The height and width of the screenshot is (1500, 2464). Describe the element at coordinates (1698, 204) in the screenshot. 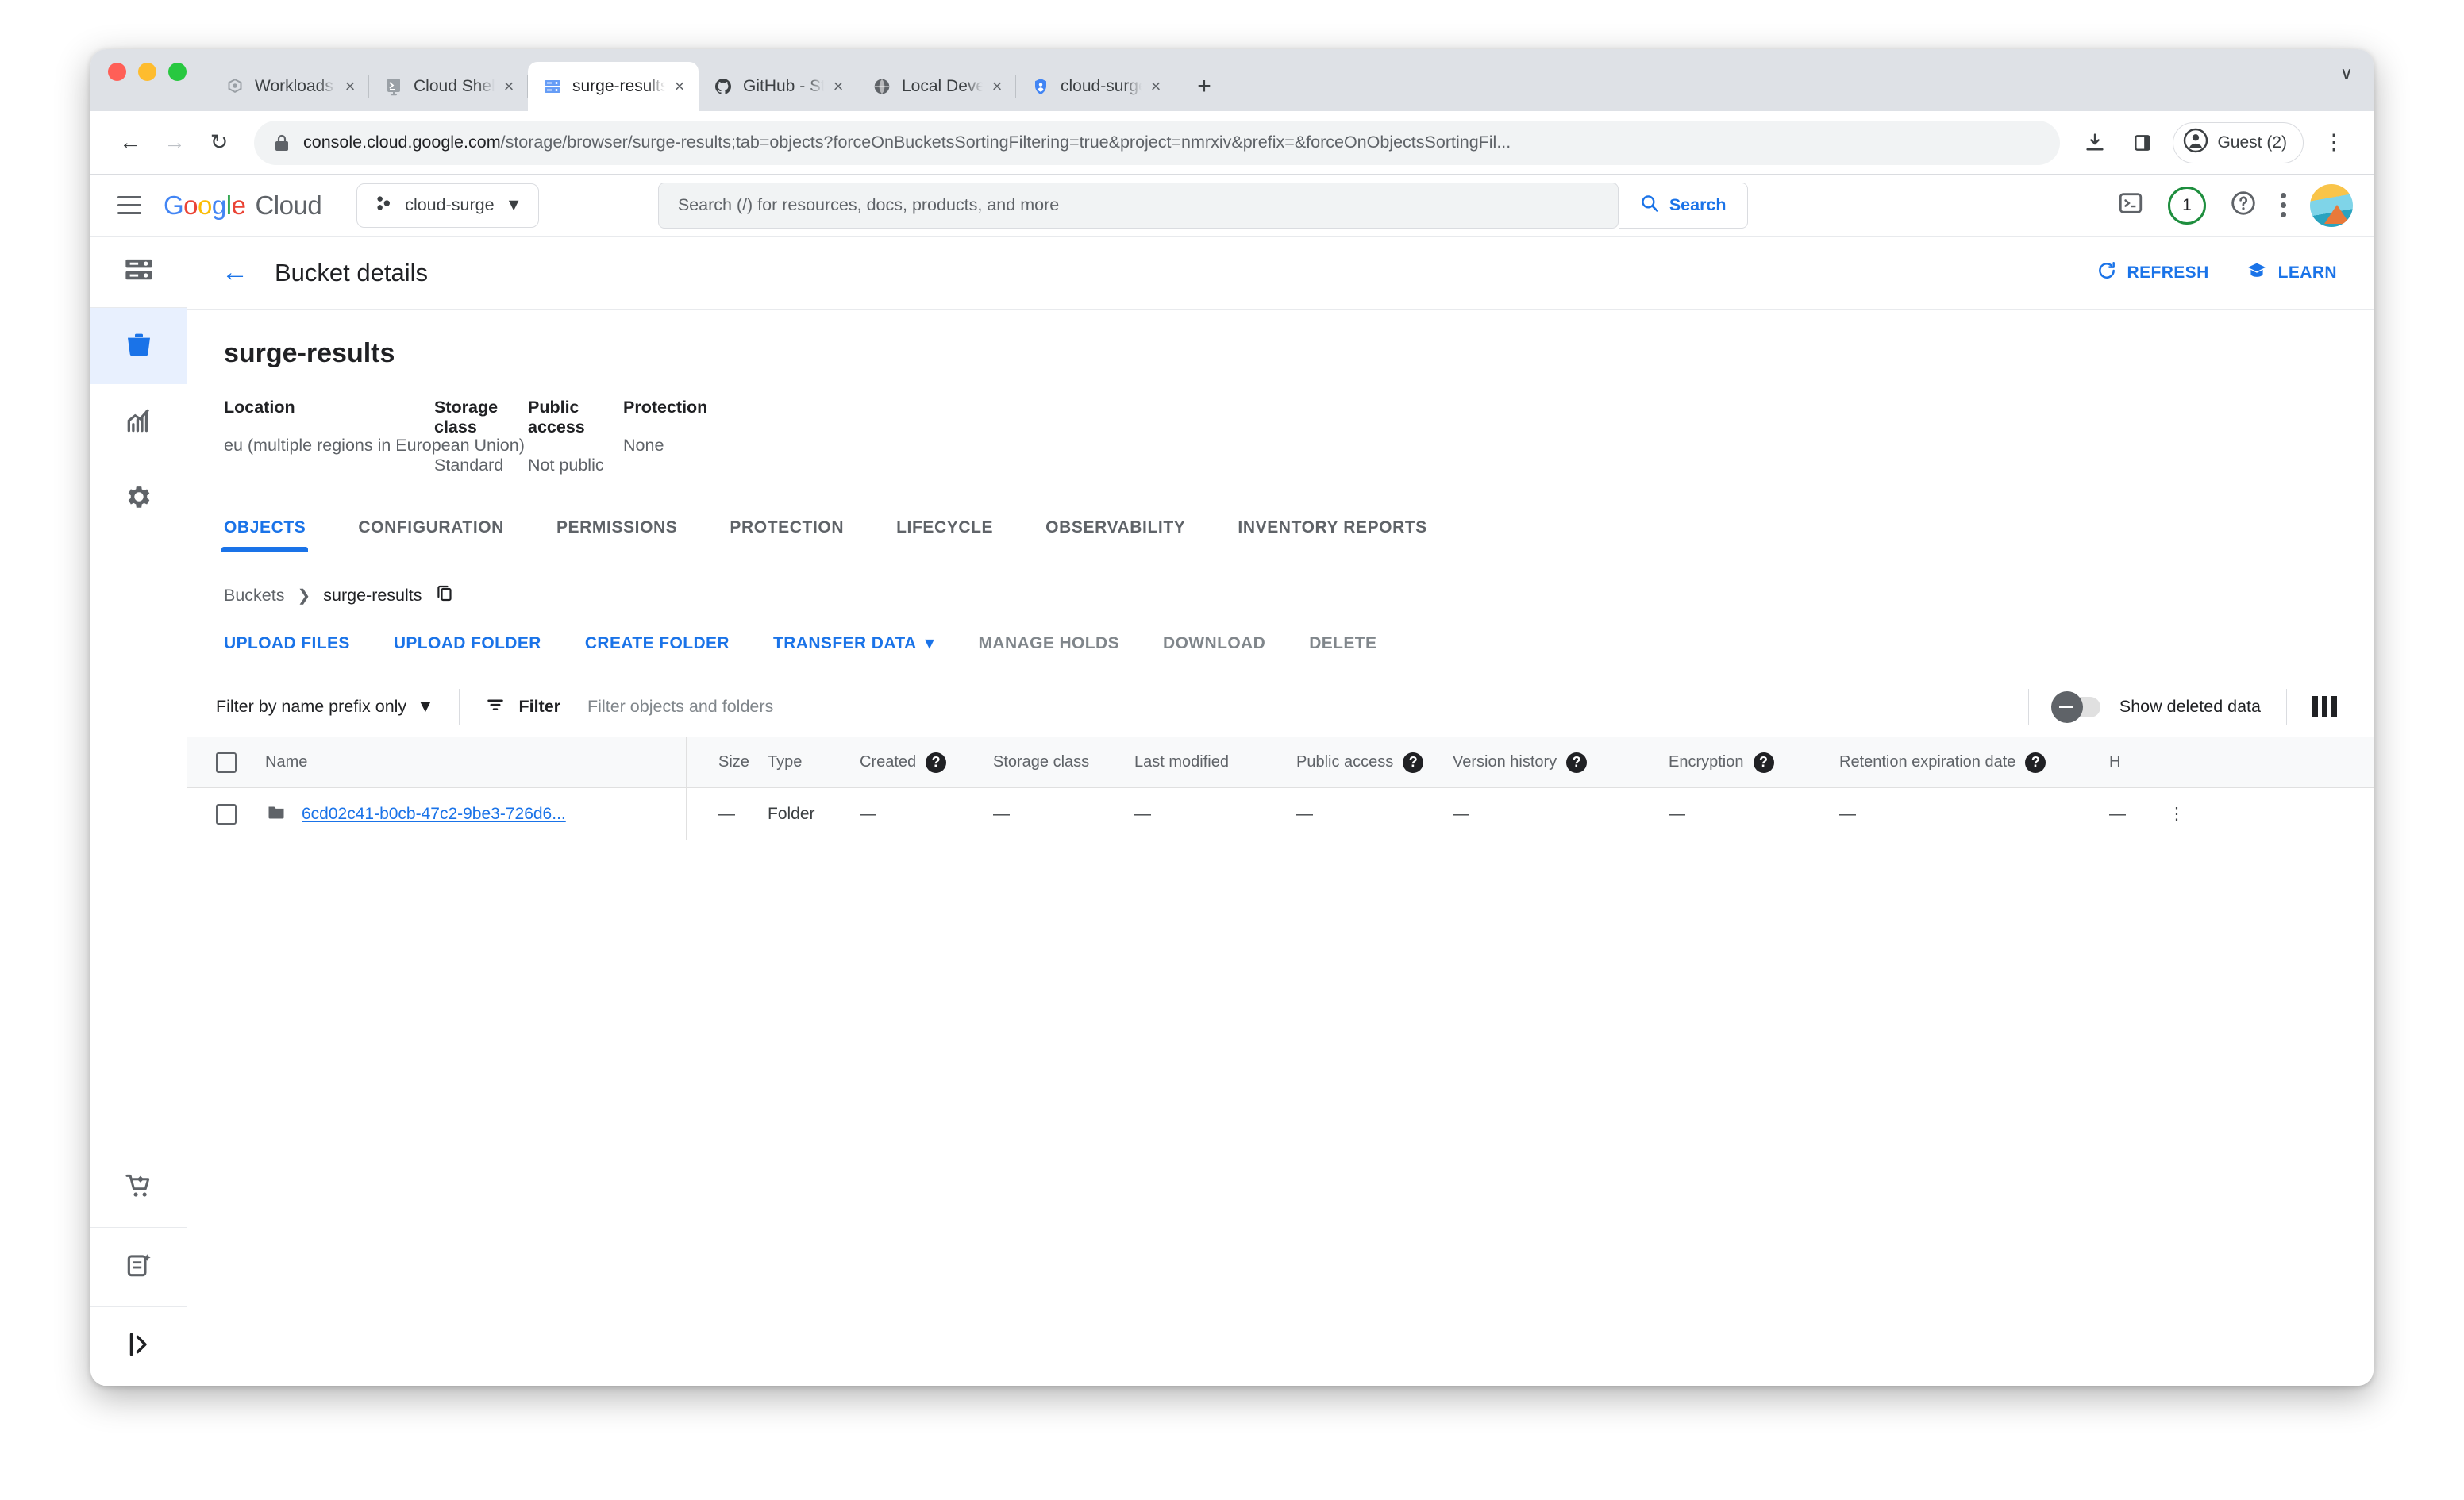

I see `search-button-label: Search` at that location.